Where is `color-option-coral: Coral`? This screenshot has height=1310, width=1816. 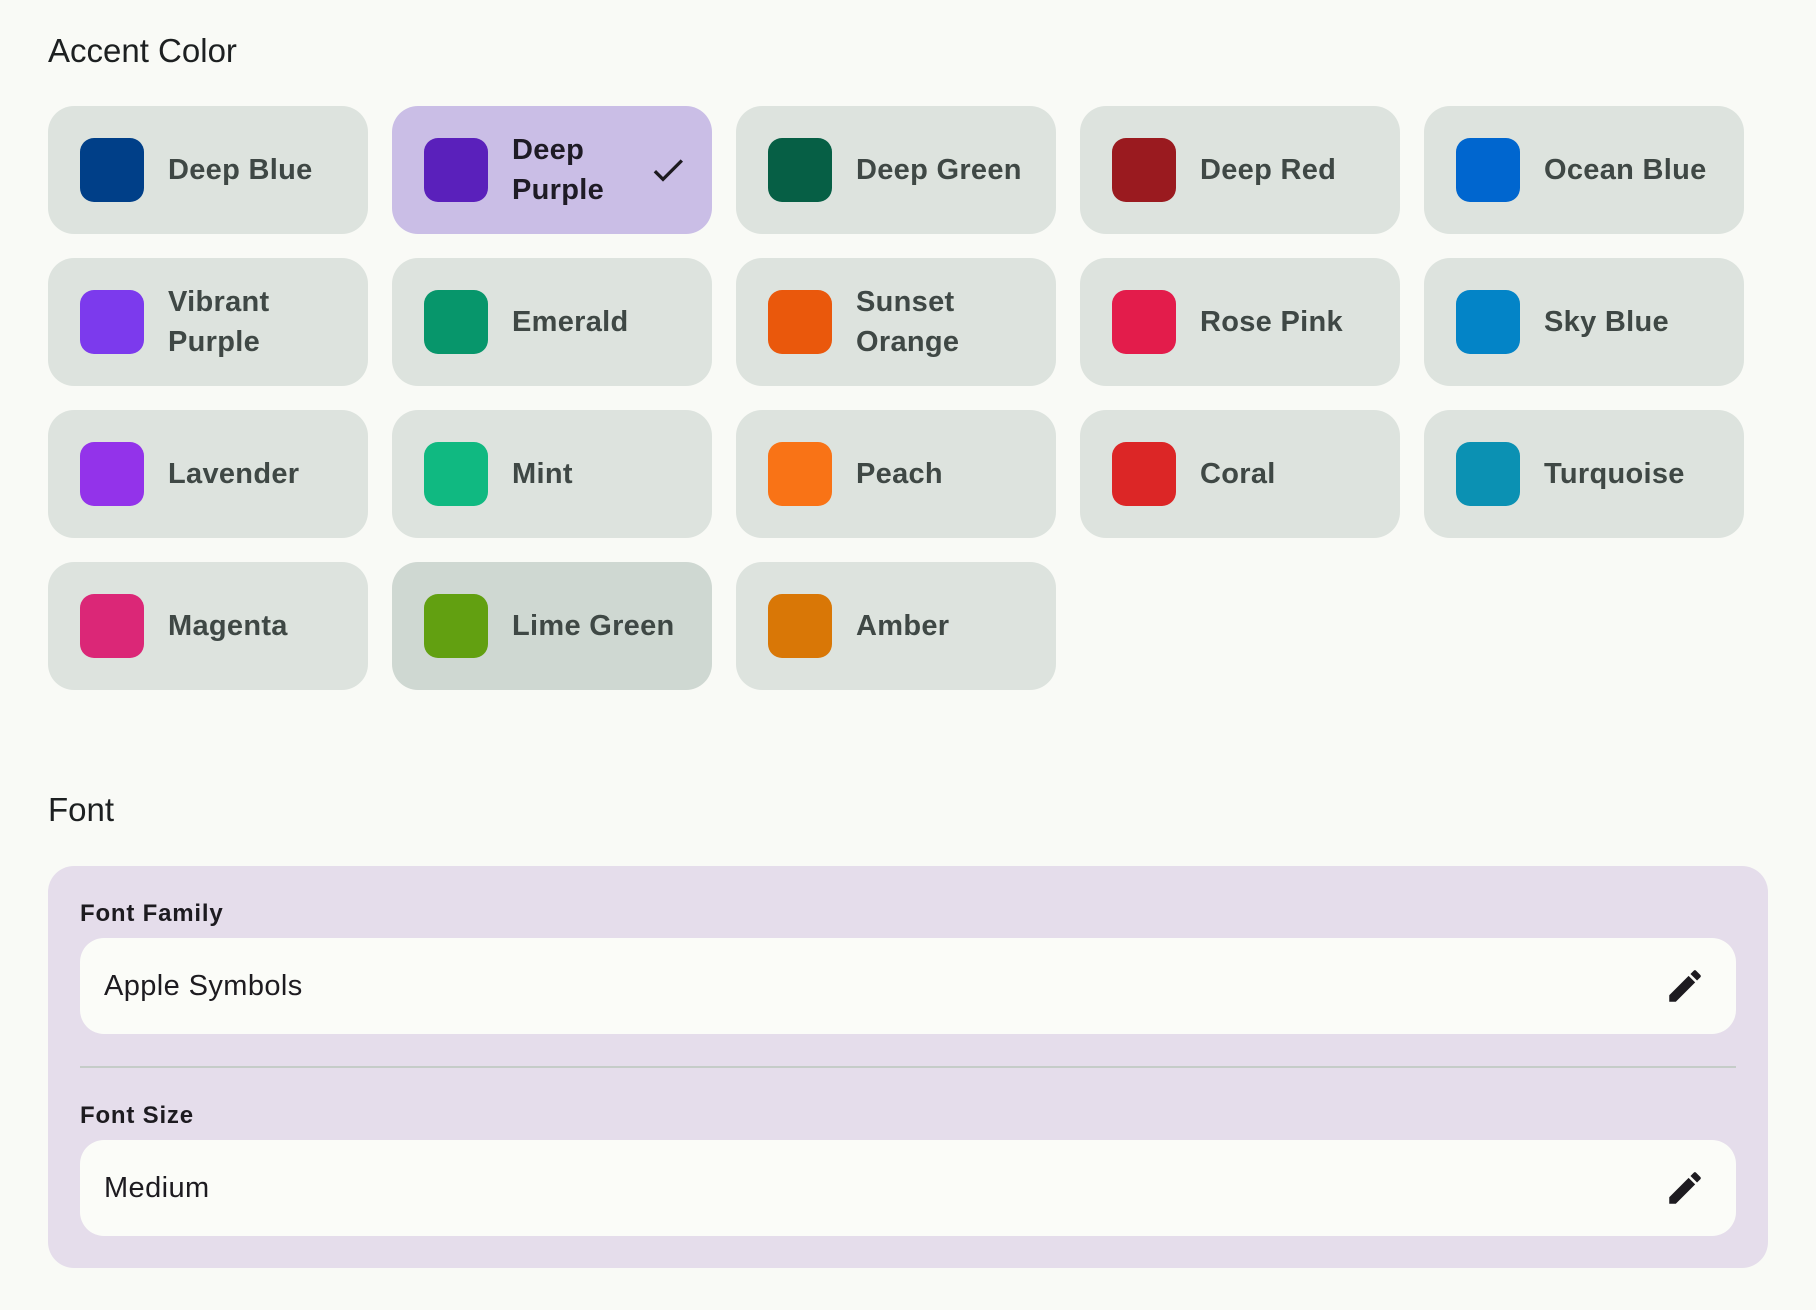
color-option-coral: Coral is located at coordinates (1240, 474).